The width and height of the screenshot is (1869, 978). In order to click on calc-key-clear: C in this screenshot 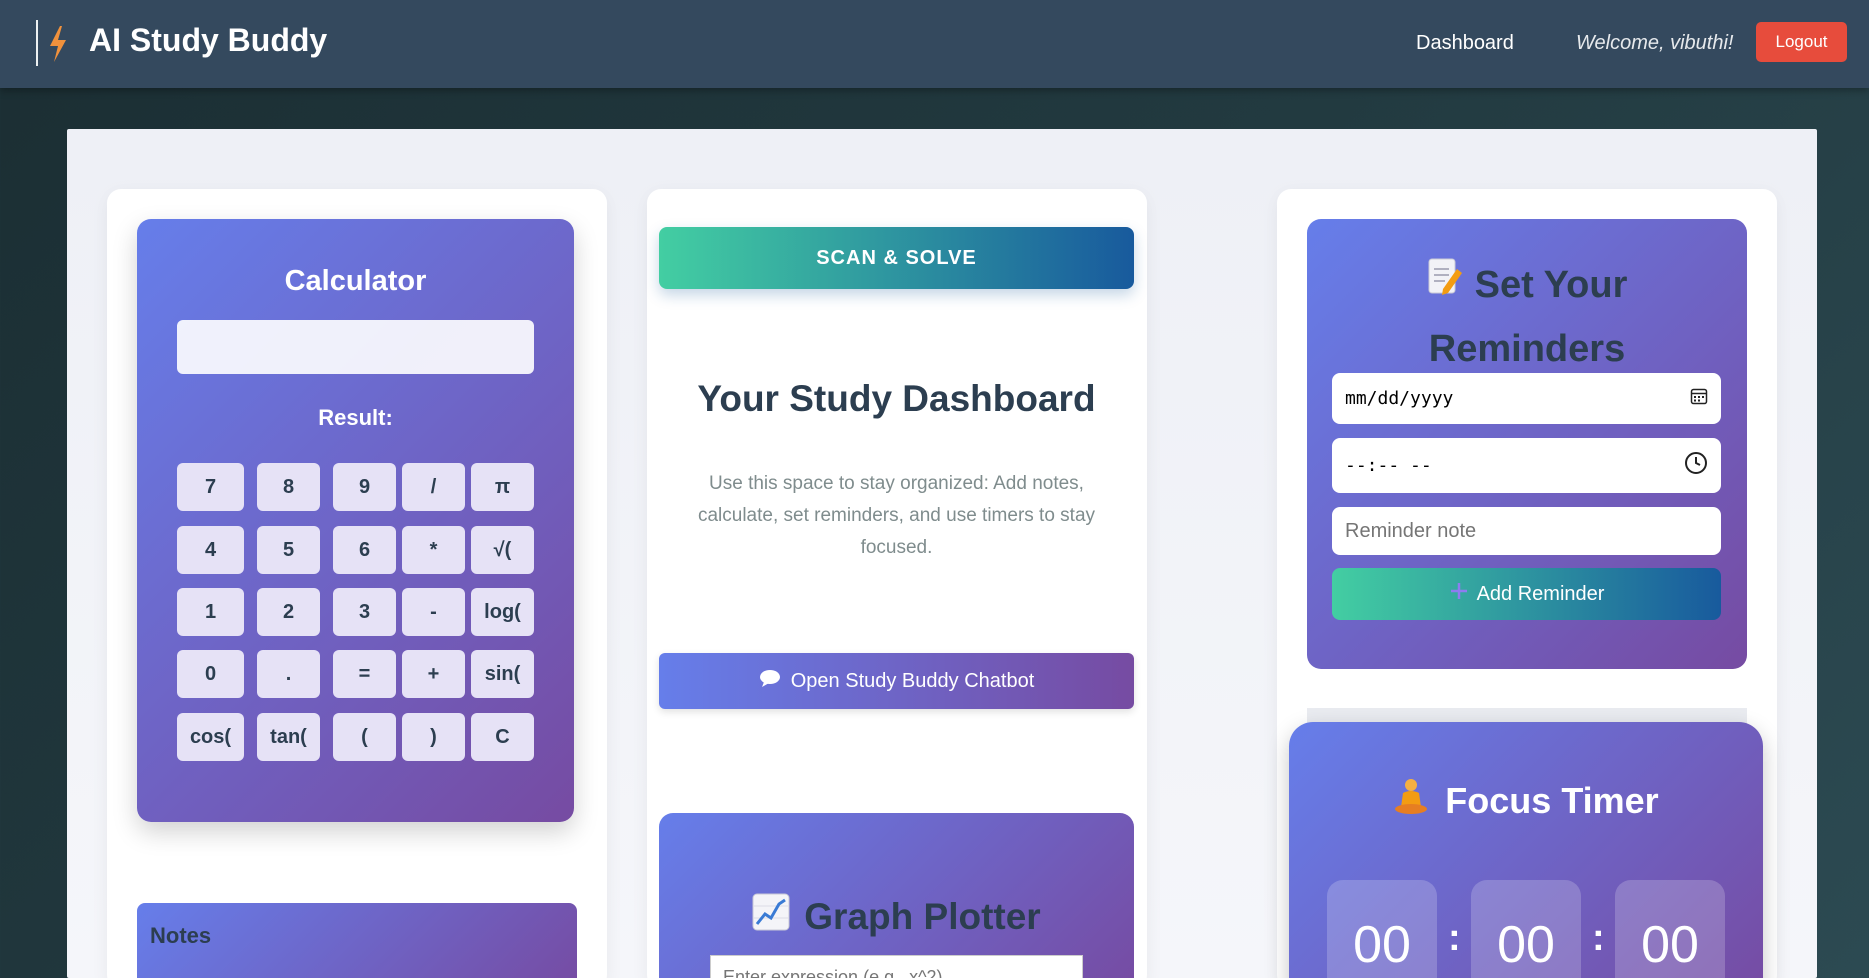, I will do `click(502, 737)`.